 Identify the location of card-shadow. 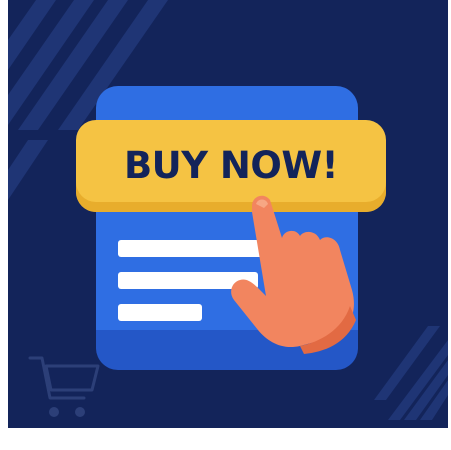
(227, 350).